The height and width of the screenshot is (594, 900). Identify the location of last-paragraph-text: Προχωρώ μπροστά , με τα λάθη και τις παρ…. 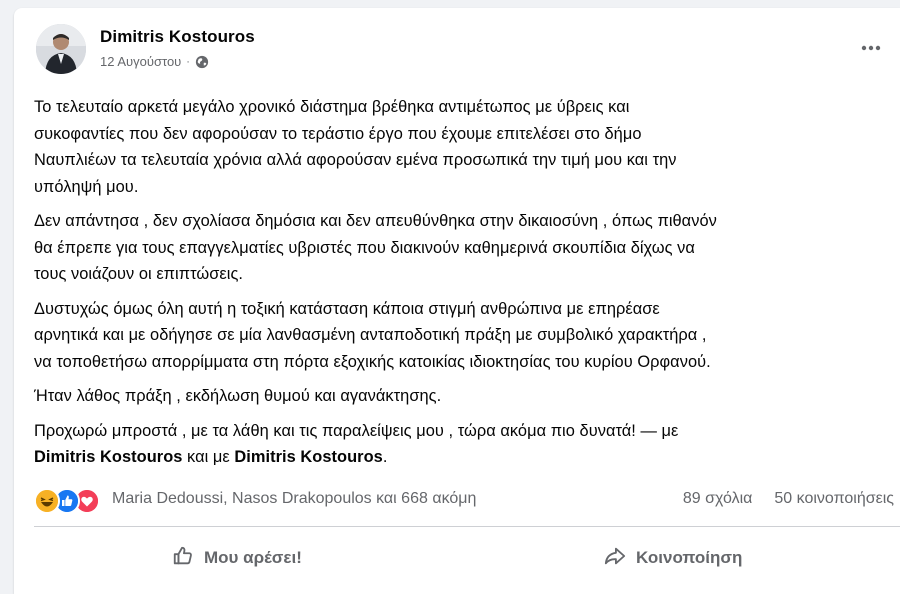
(356, 430).